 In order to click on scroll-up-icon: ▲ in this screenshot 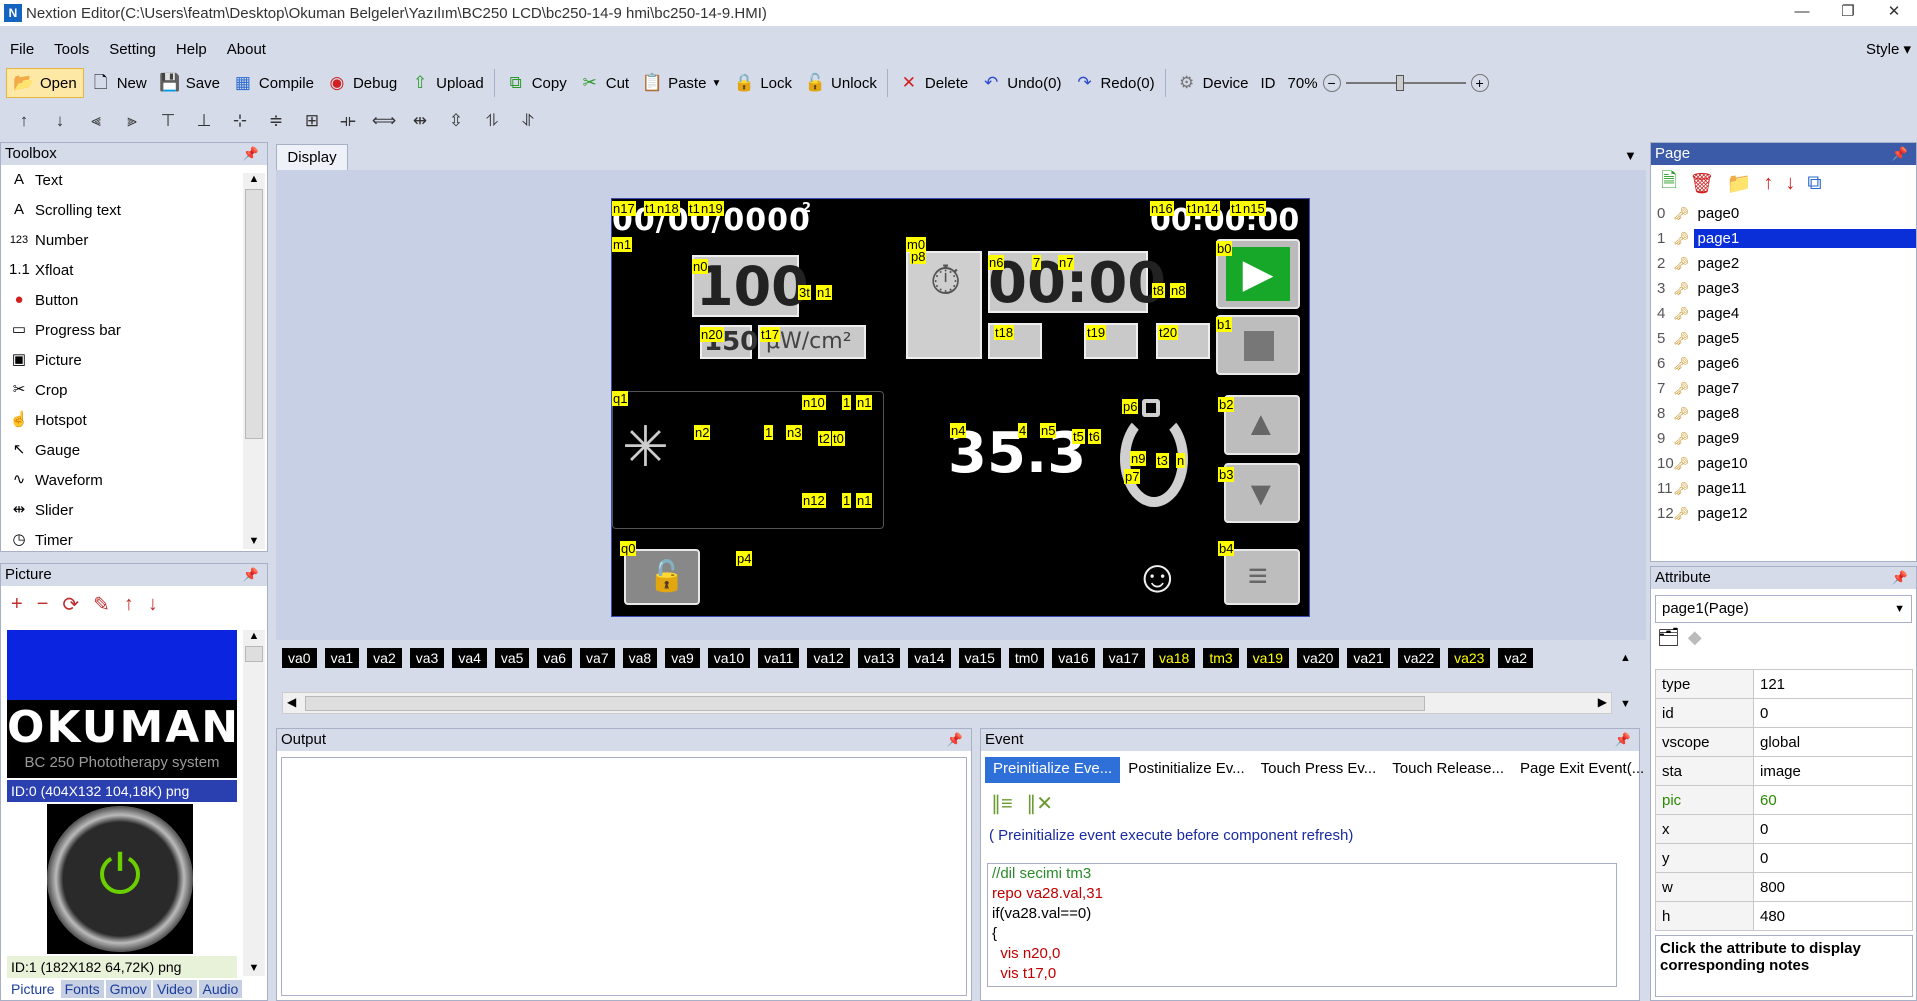, I will do `click(254, 636)`.